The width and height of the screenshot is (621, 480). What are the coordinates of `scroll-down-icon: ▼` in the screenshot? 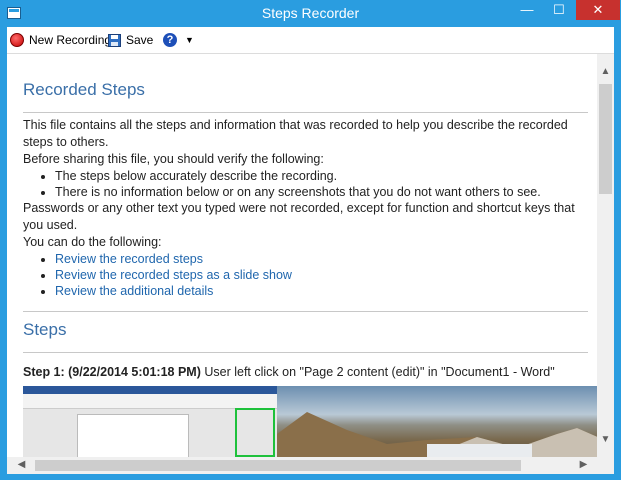 It's located at (605, 439).